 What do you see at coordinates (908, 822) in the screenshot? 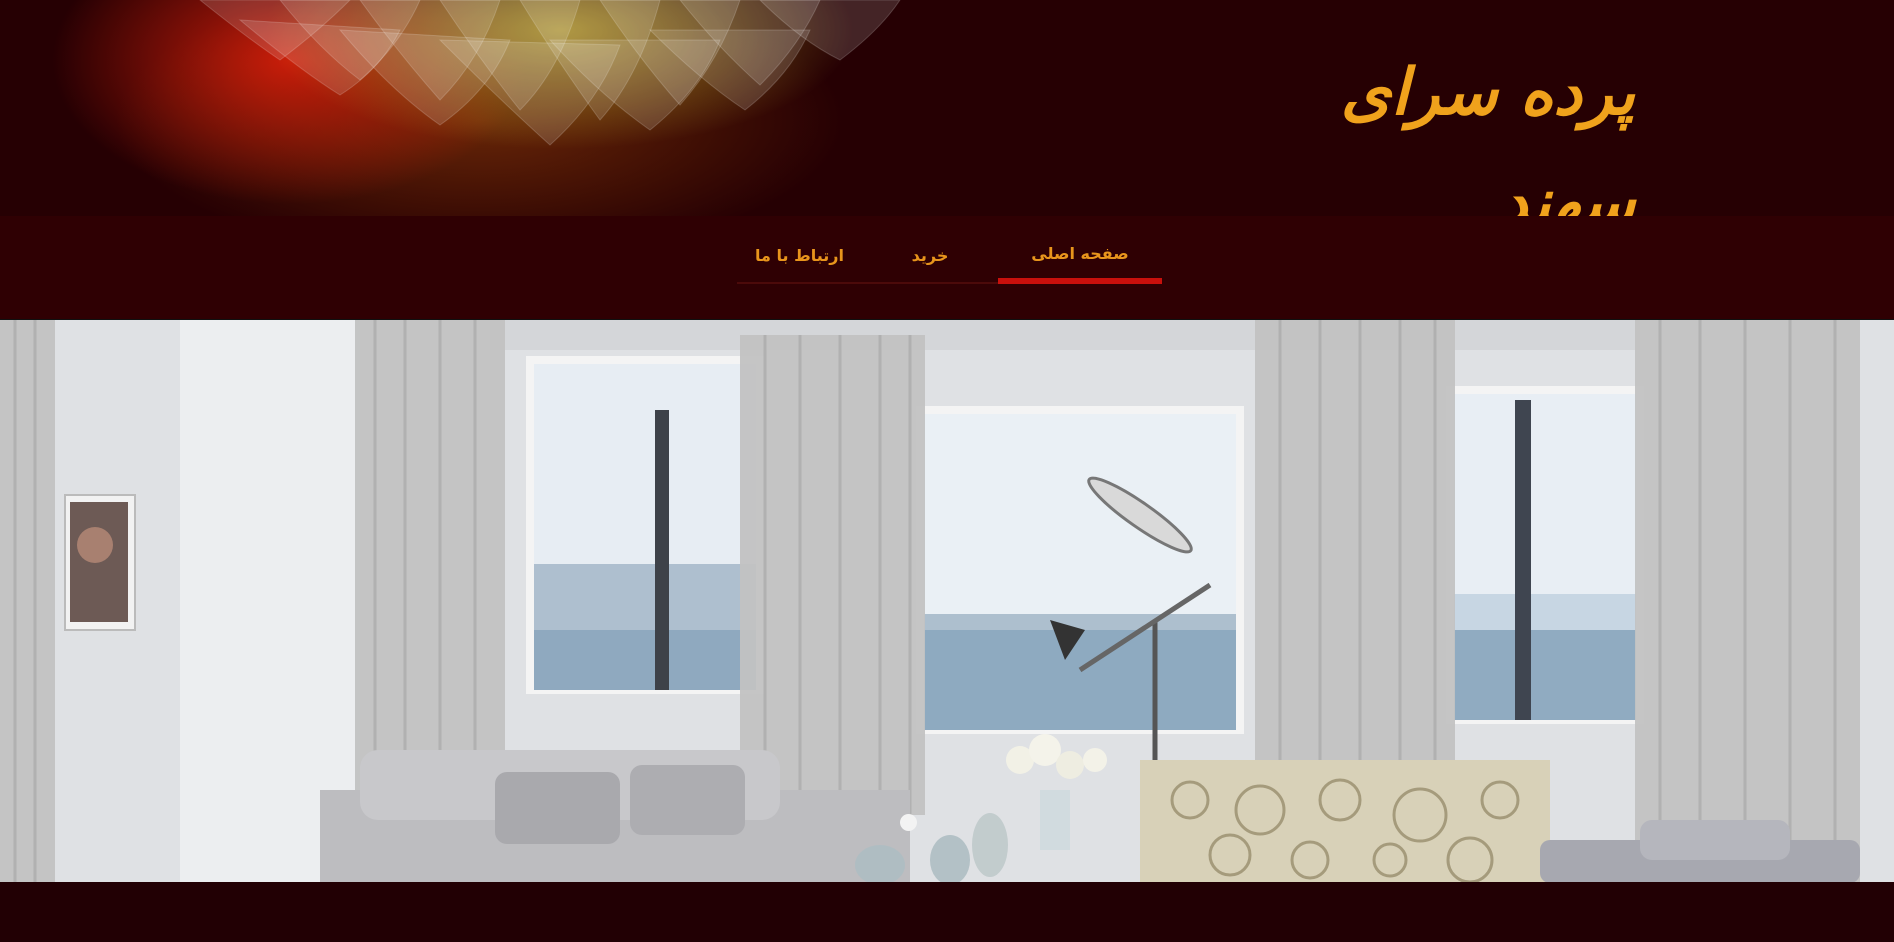
I see `slider-dot` at bounding box center [908, 822].